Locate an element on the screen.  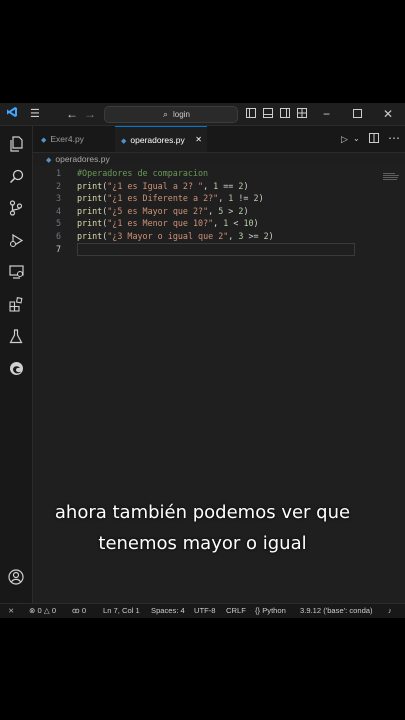
code-line: 7 is located at coordinates (219, 249).